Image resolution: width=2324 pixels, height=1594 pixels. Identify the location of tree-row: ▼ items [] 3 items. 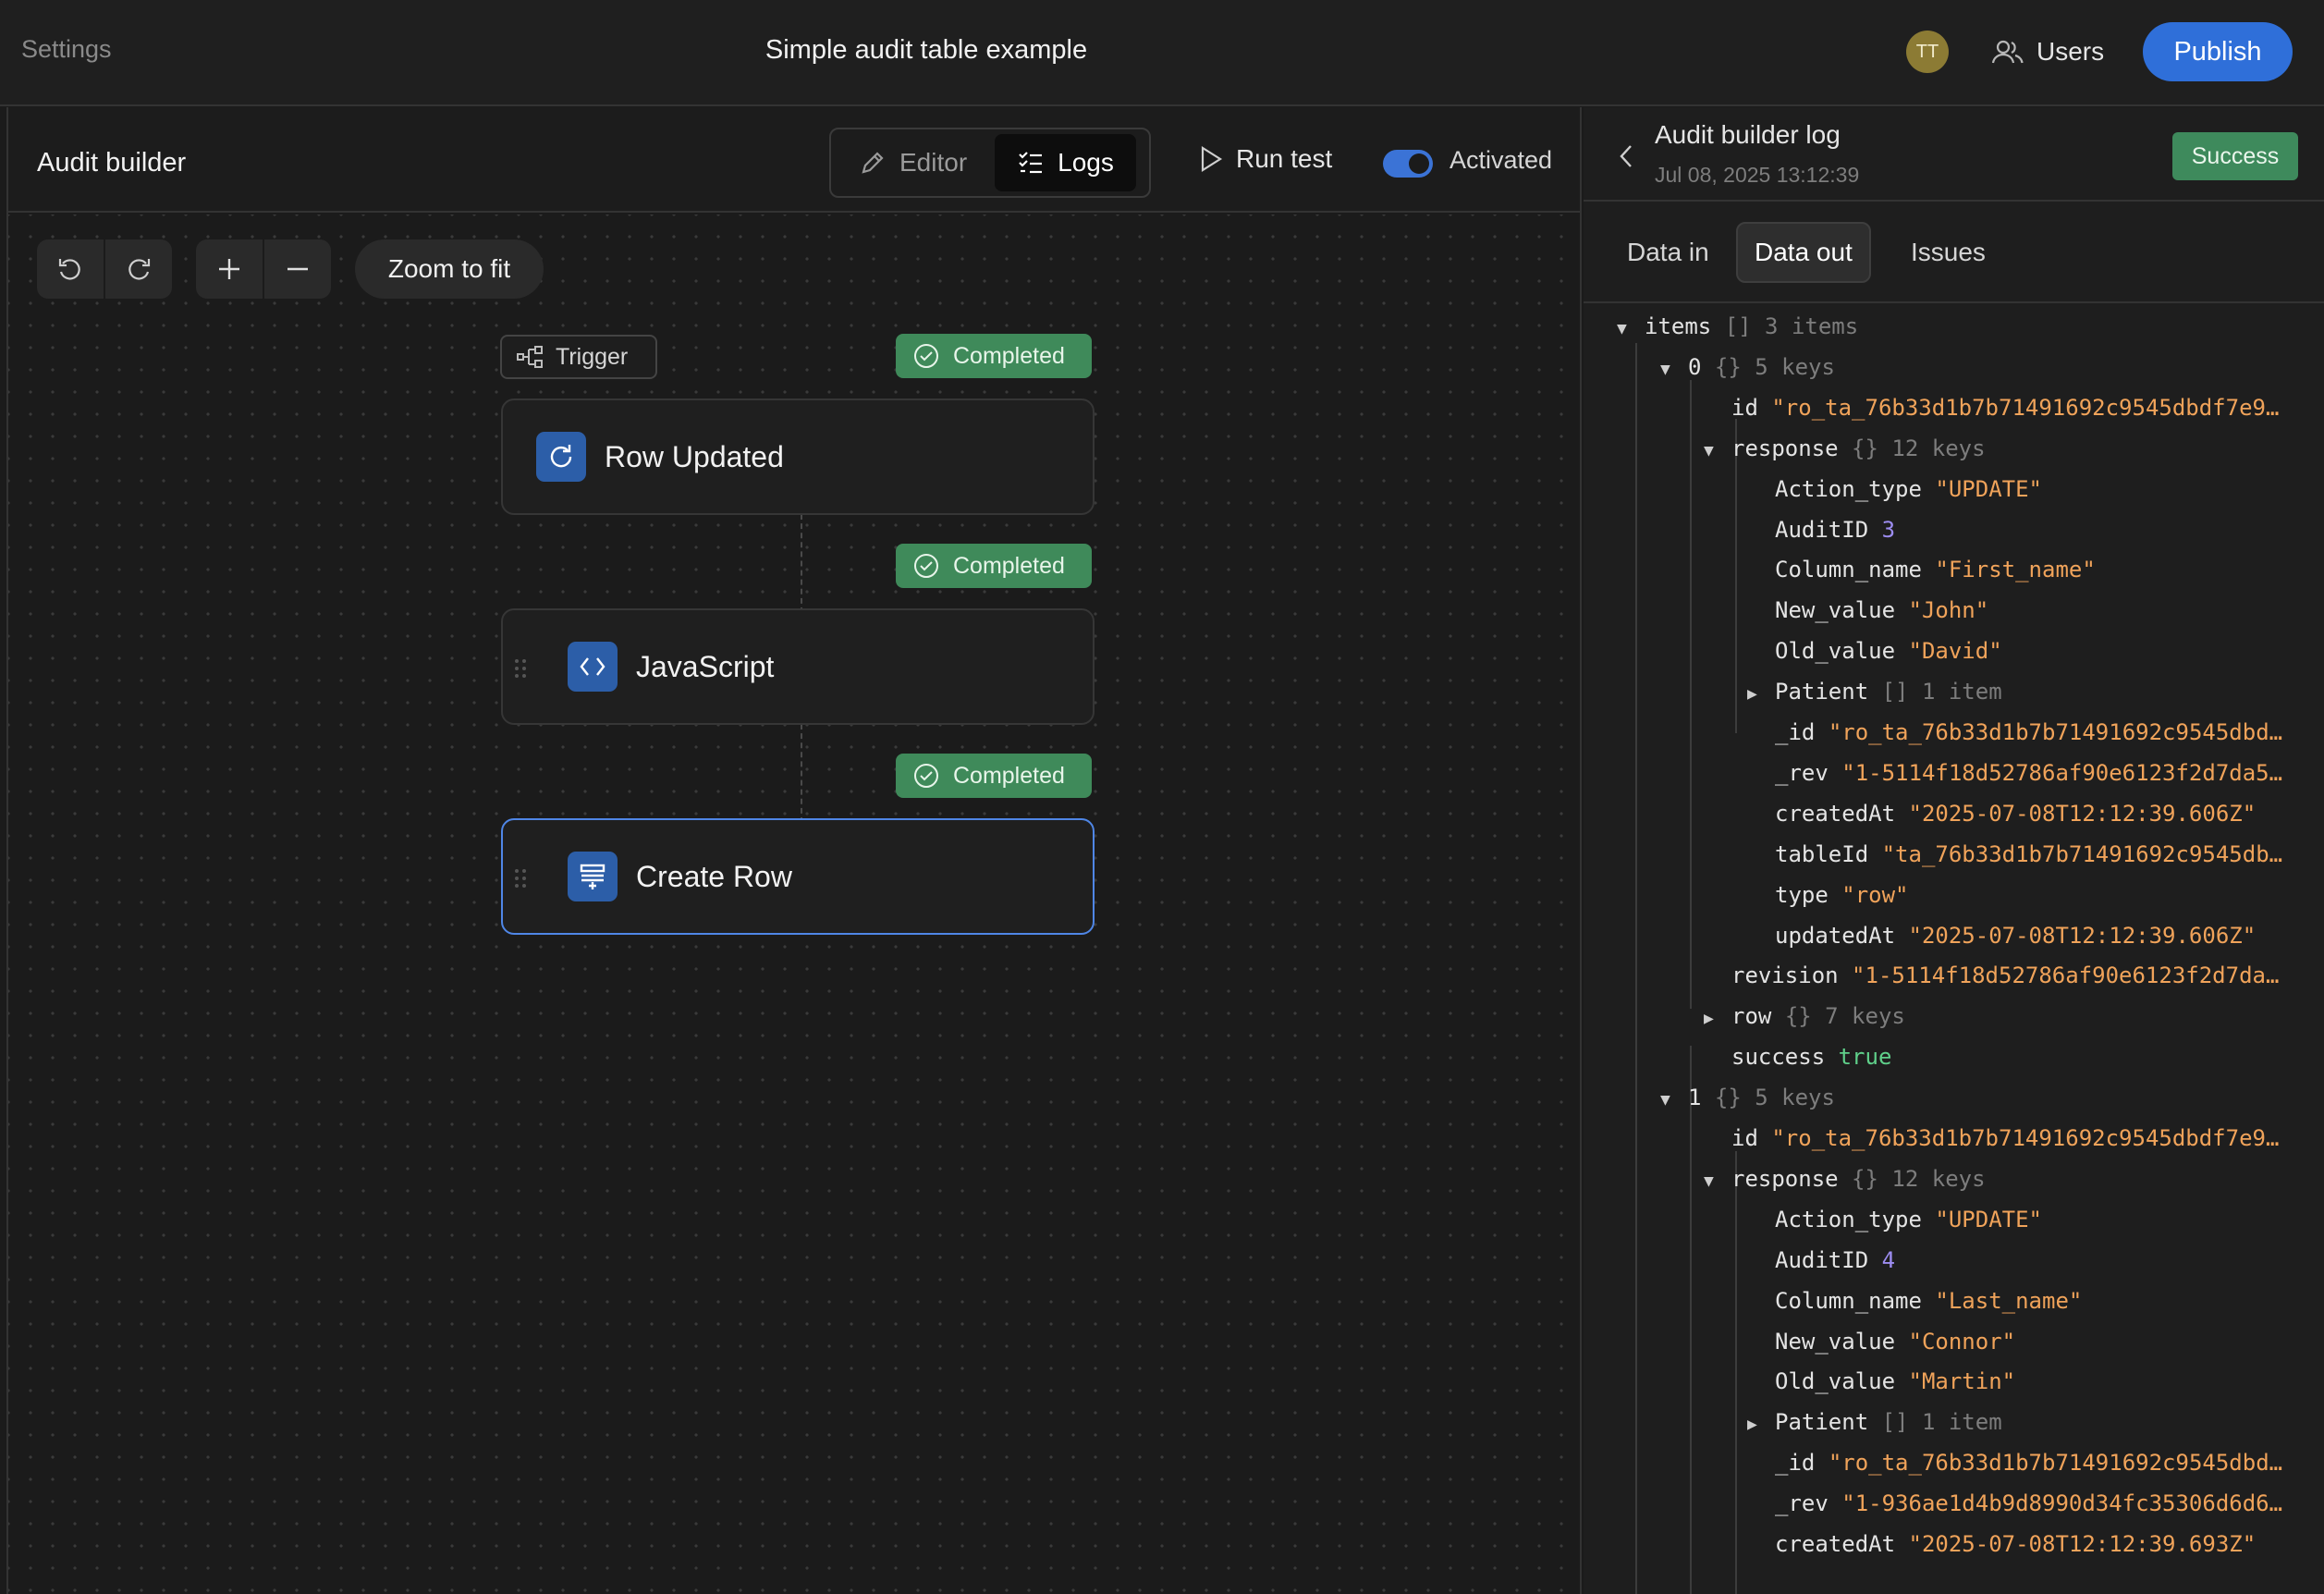
(1737, 326).